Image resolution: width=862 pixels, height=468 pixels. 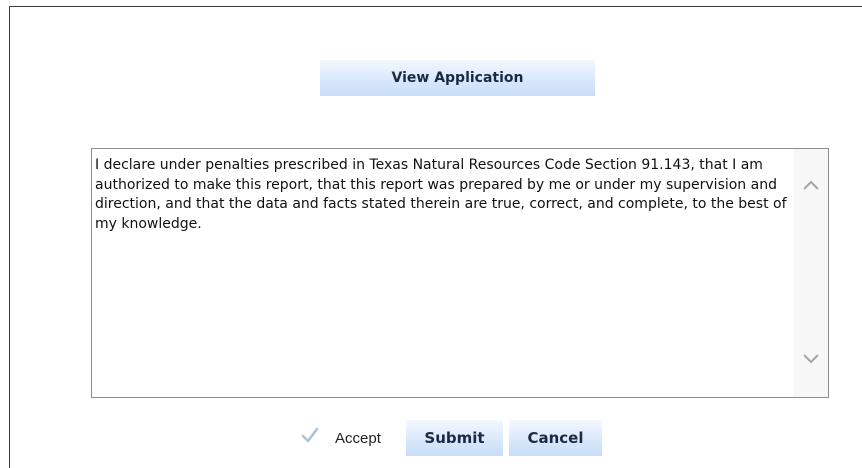 I want to click on accept-checkbox, so click(x=310, y=435).